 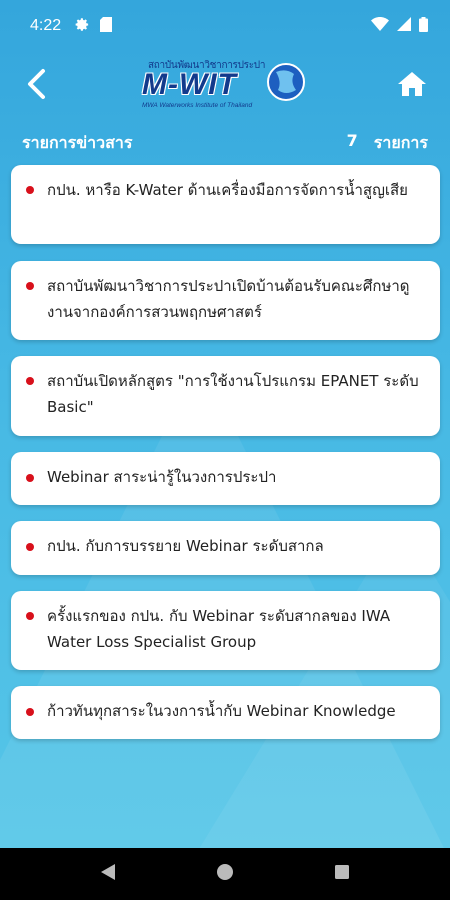 I want to click on item-count: 7, so click(x=352, y=140).